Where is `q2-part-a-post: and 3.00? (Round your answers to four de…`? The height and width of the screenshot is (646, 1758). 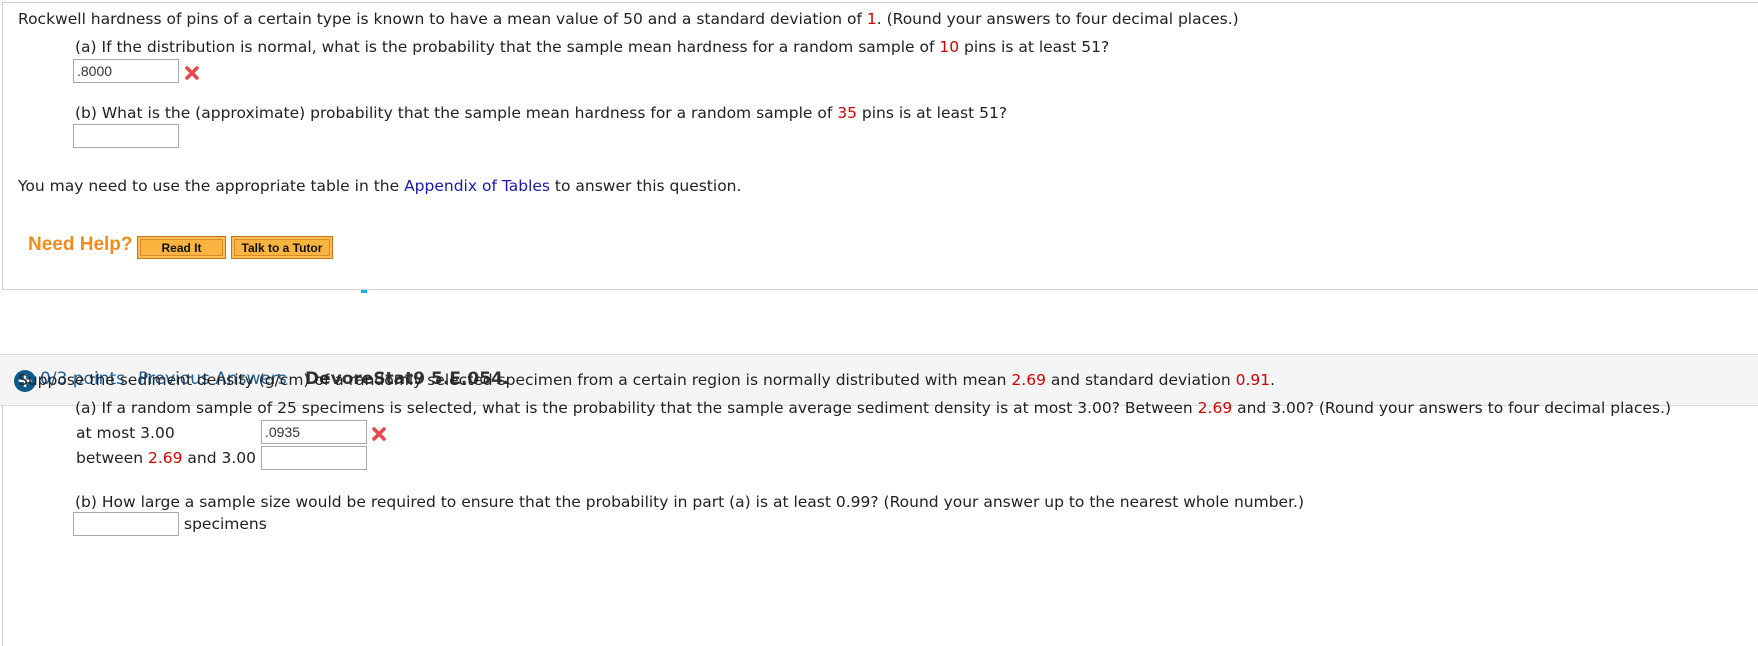 q2-part-a-post: and 3.00? (Round your answers to four de… is located at coordinates (1451, 408).